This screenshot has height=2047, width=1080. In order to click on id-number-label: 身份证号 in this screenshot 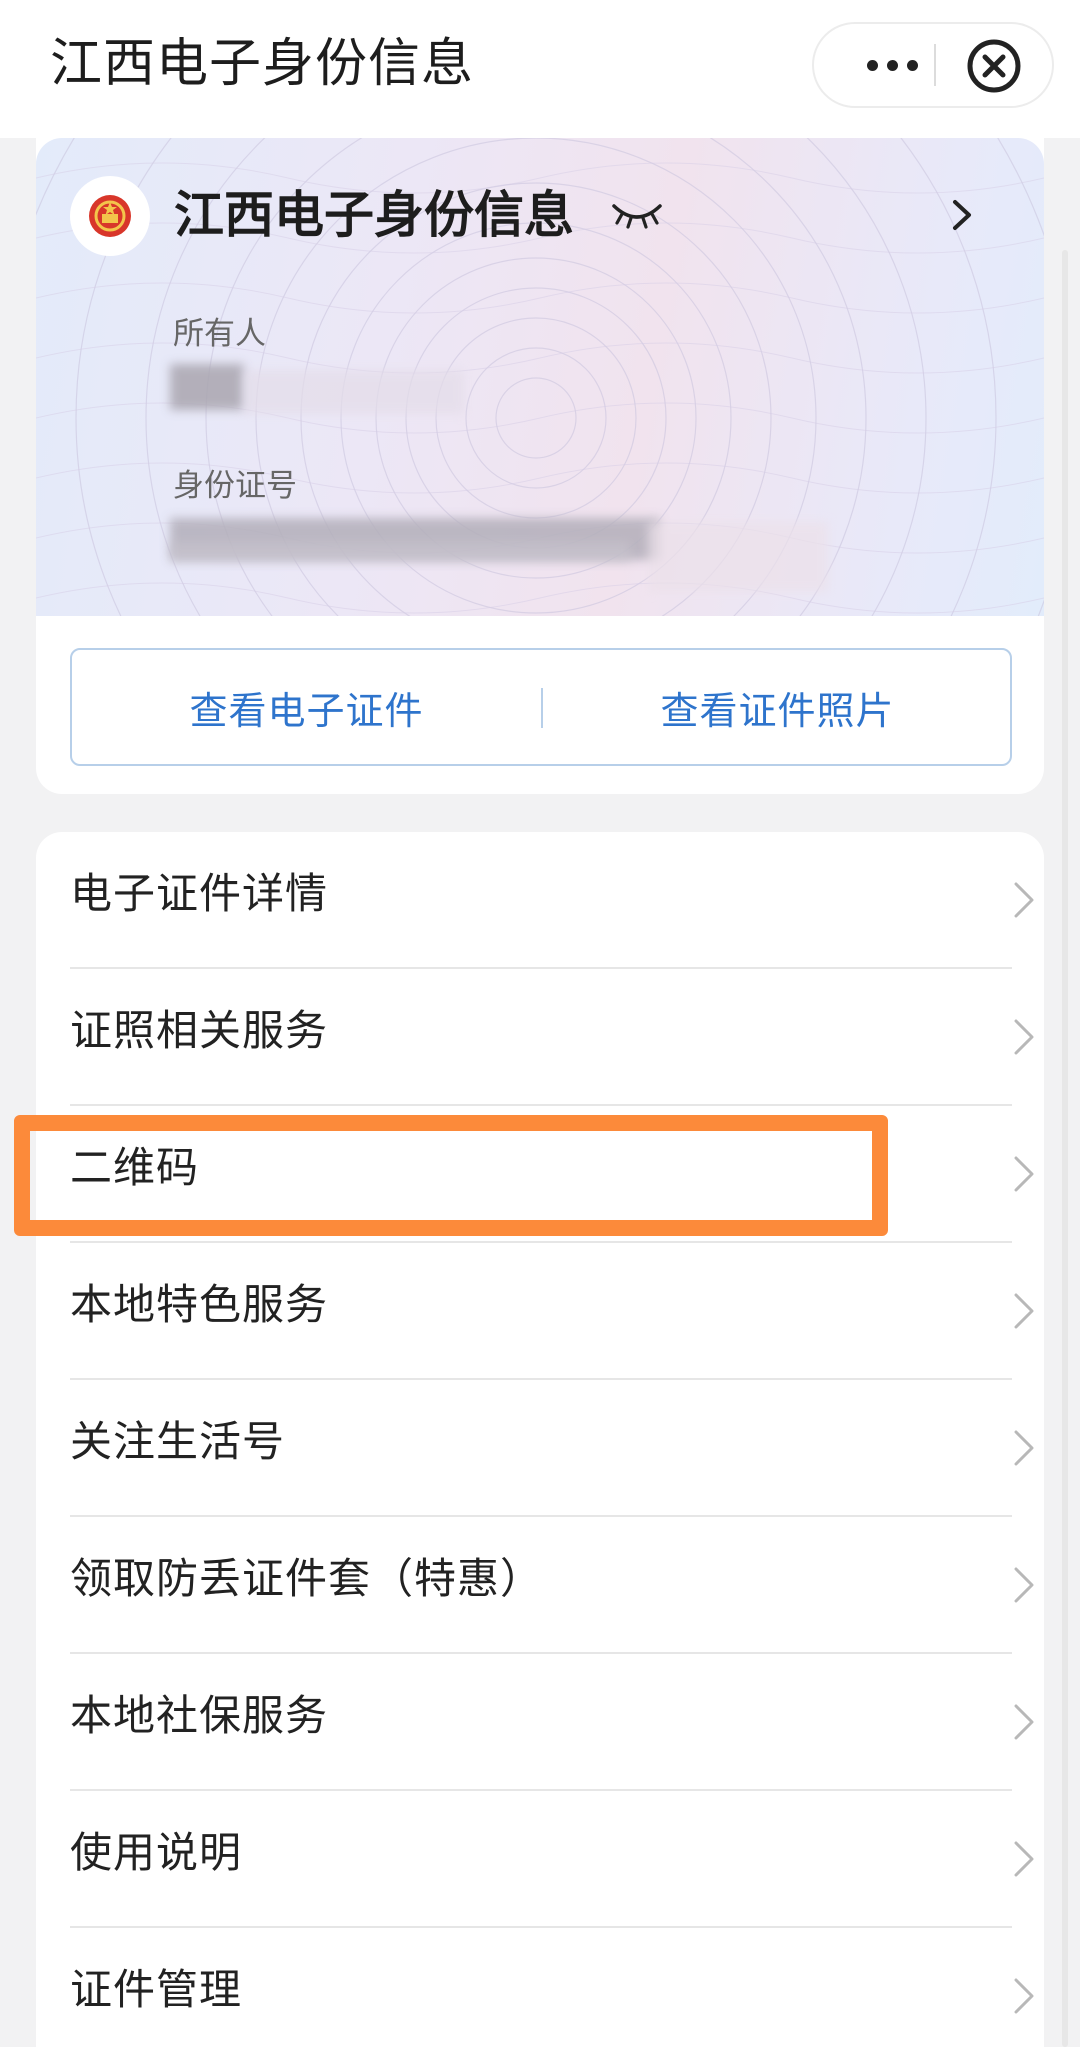, I will do `click(235, 486)`.